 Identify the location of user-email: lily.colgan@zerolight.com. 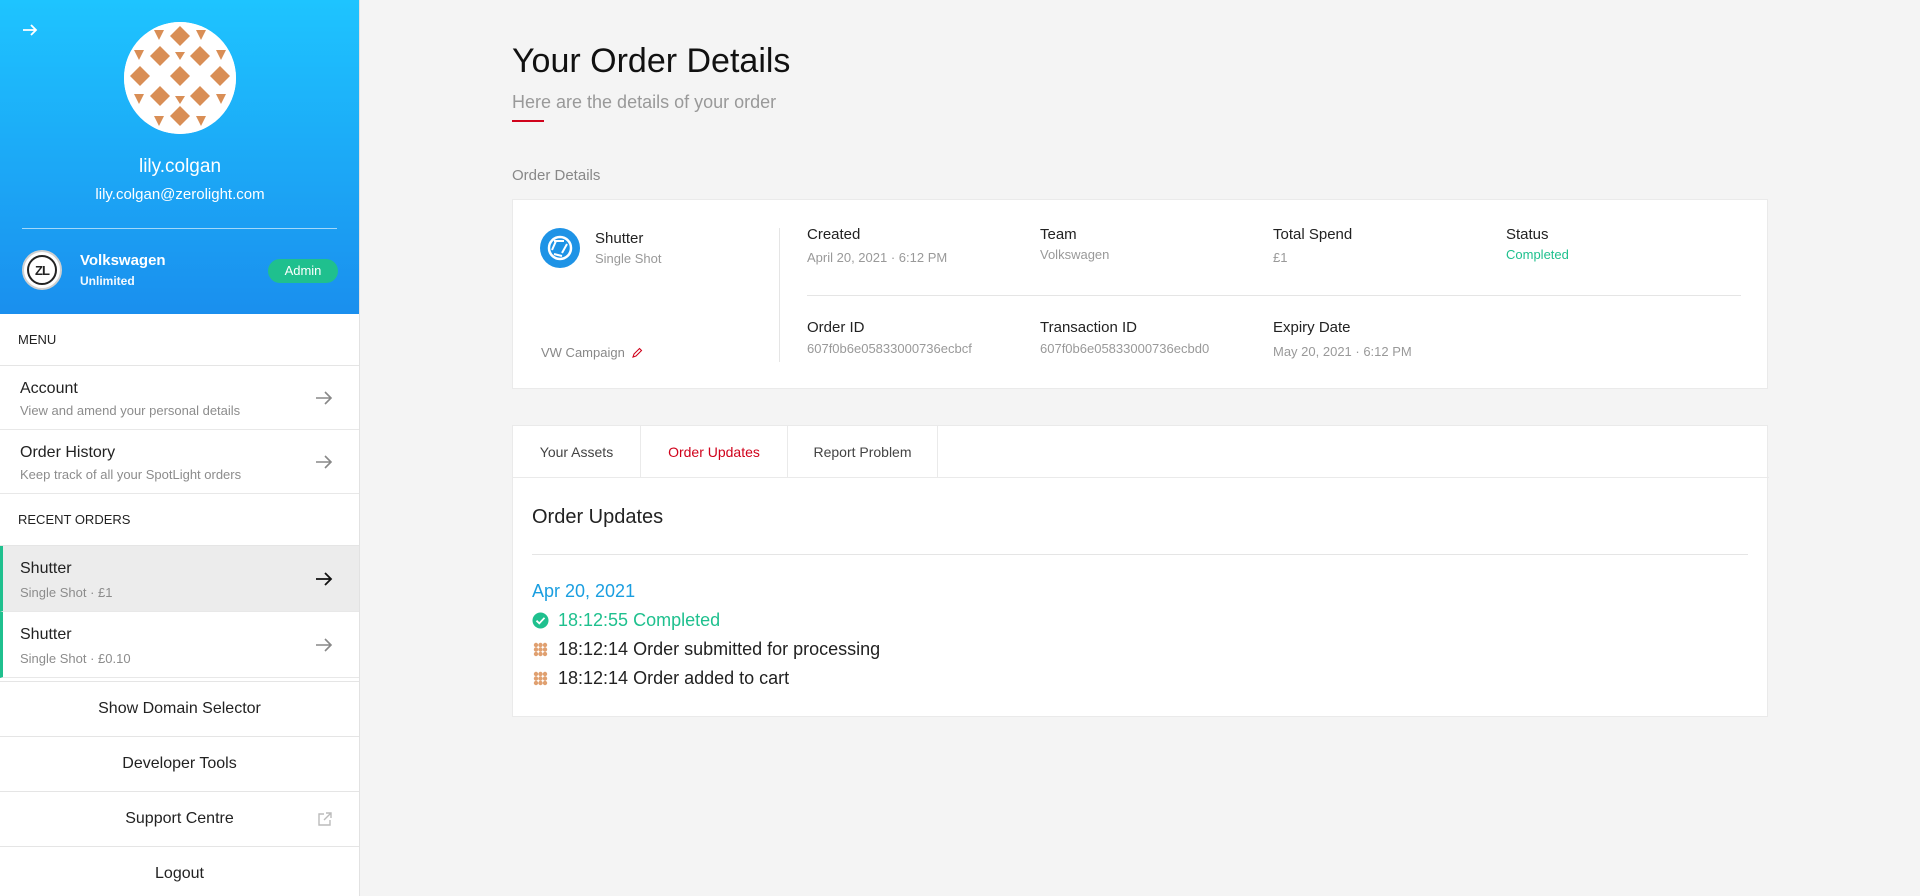
(180, 194).